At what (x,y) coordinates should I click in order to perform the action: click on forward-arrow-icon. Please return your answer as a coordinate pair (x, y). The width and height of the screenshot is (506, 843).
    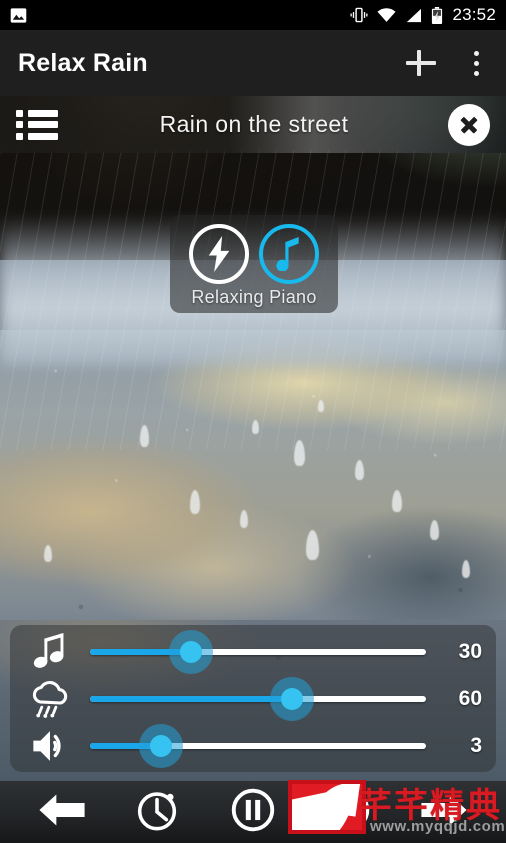
    Looking at the image, I should click on (444, 812).